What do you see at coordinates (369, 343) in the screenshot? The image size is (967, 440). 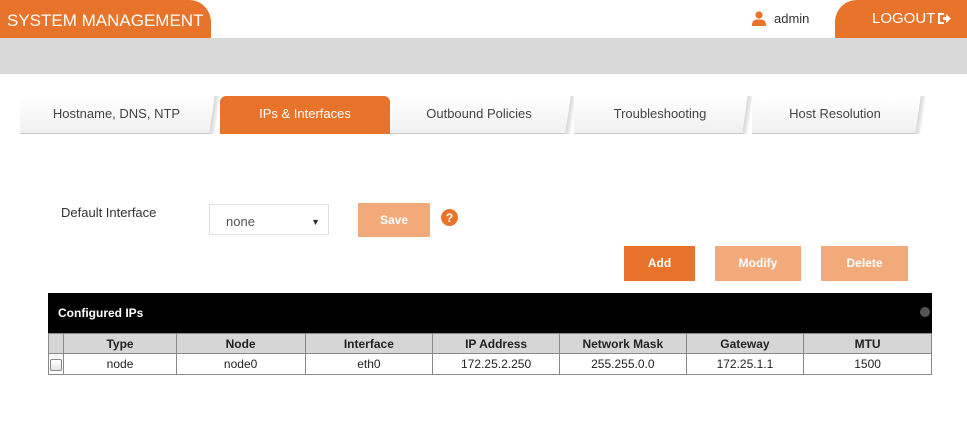 I see `column-header: Interface` at bounding box center [369, 343].